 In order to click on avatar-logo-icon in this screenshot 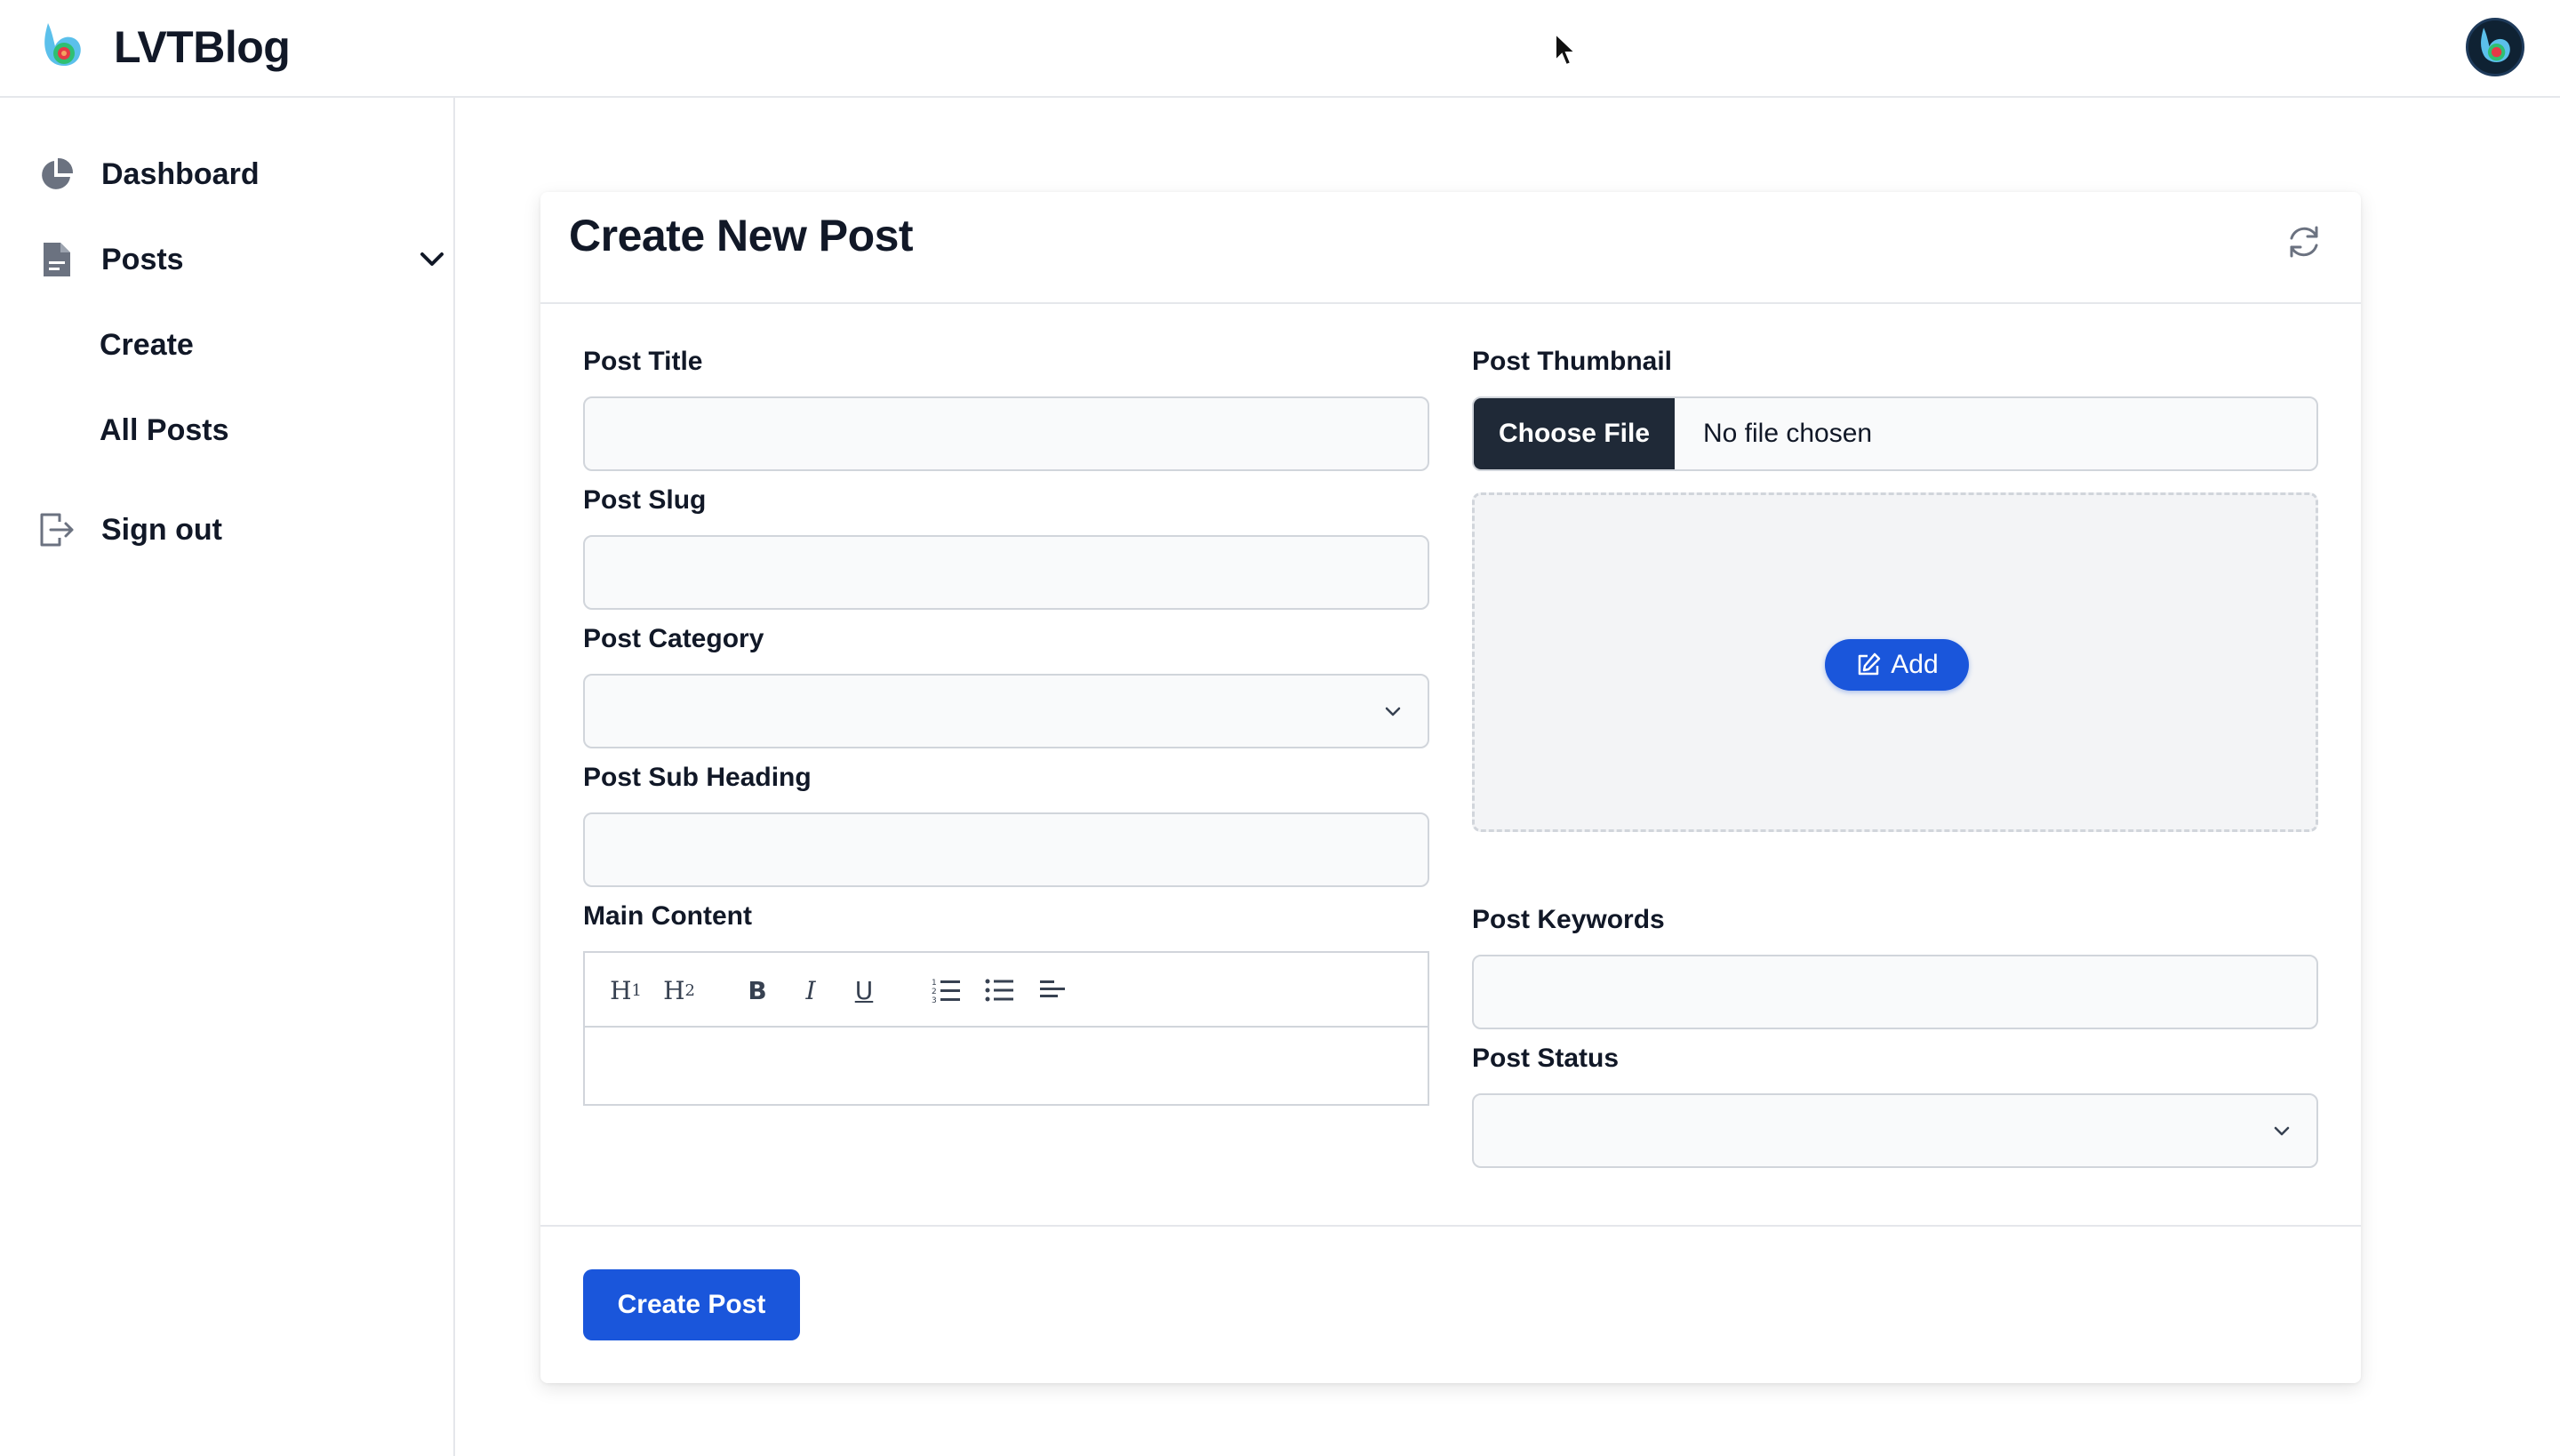, I will do `click(2495, 45)`.